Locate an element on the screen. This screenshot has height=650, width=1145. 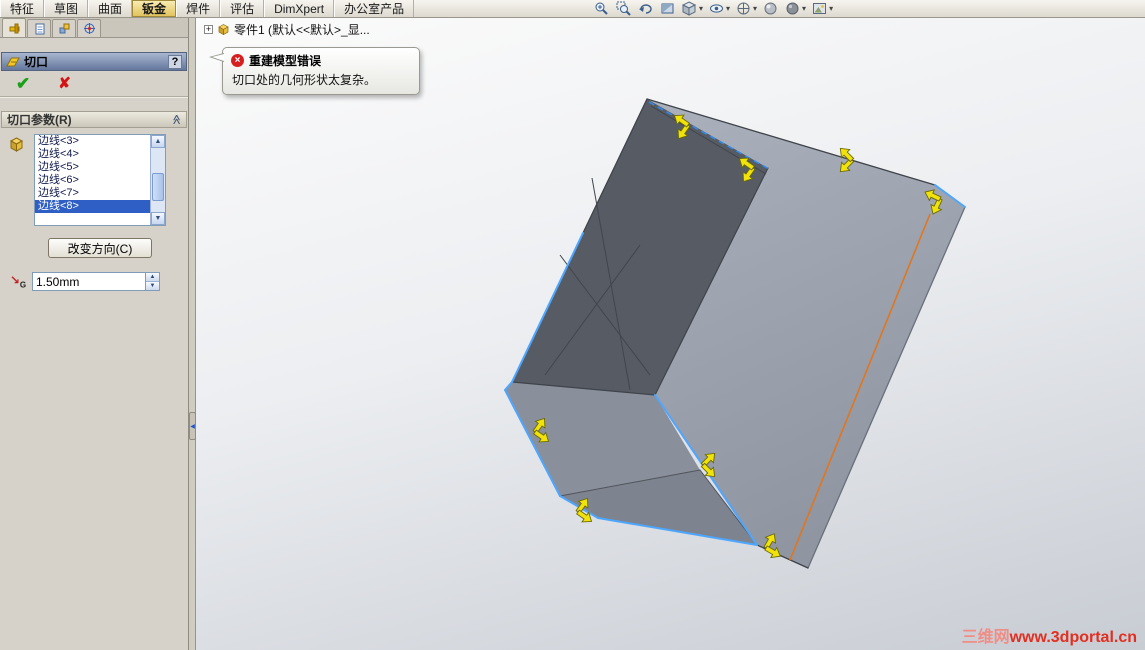
dimxpert-manager-icon is located at coordinates (89, 28).